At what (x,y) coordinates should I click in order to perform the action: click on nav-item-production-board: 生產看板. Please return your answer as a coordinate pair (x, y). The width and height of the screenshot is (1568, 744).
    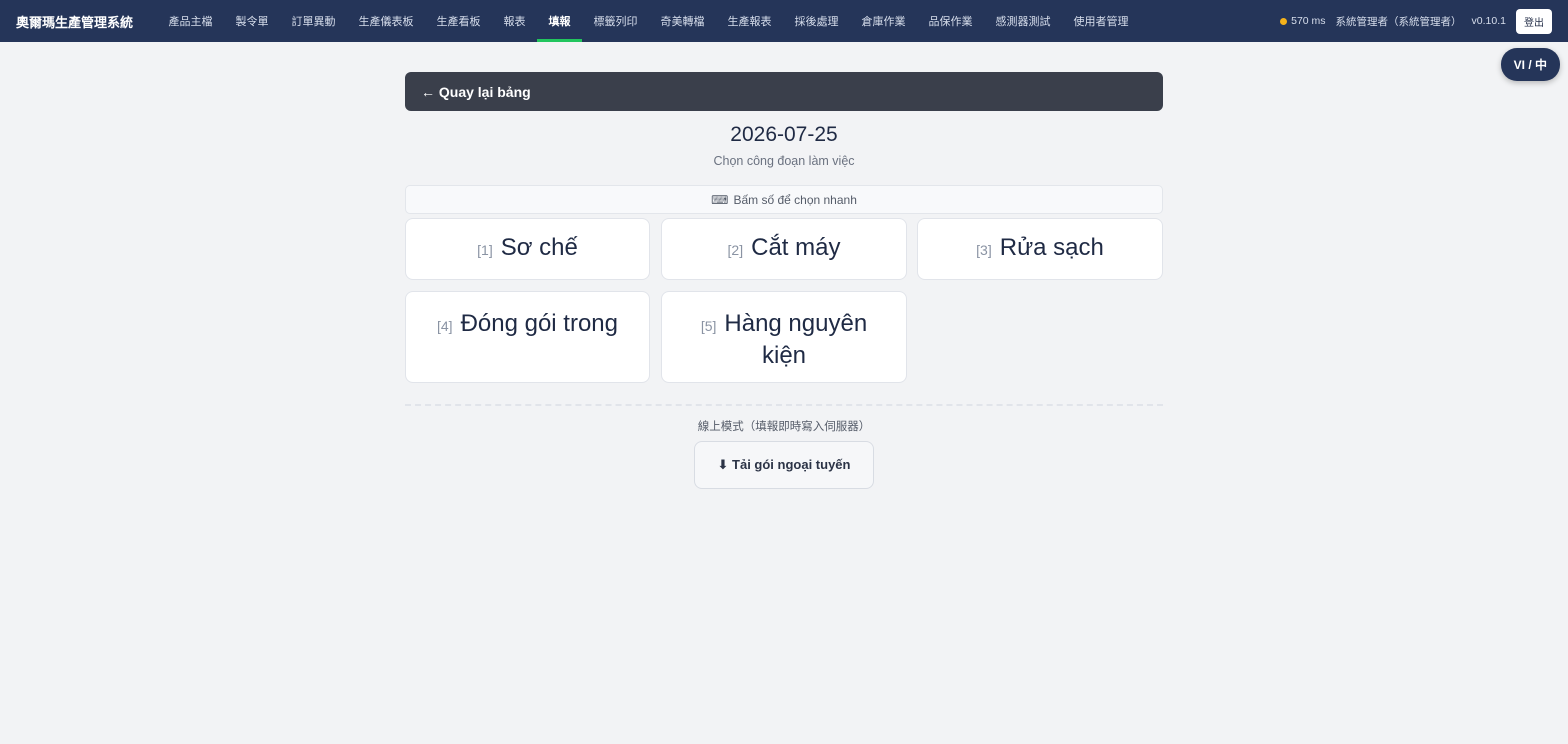
    Looking at the image, I should click on (458, 21).